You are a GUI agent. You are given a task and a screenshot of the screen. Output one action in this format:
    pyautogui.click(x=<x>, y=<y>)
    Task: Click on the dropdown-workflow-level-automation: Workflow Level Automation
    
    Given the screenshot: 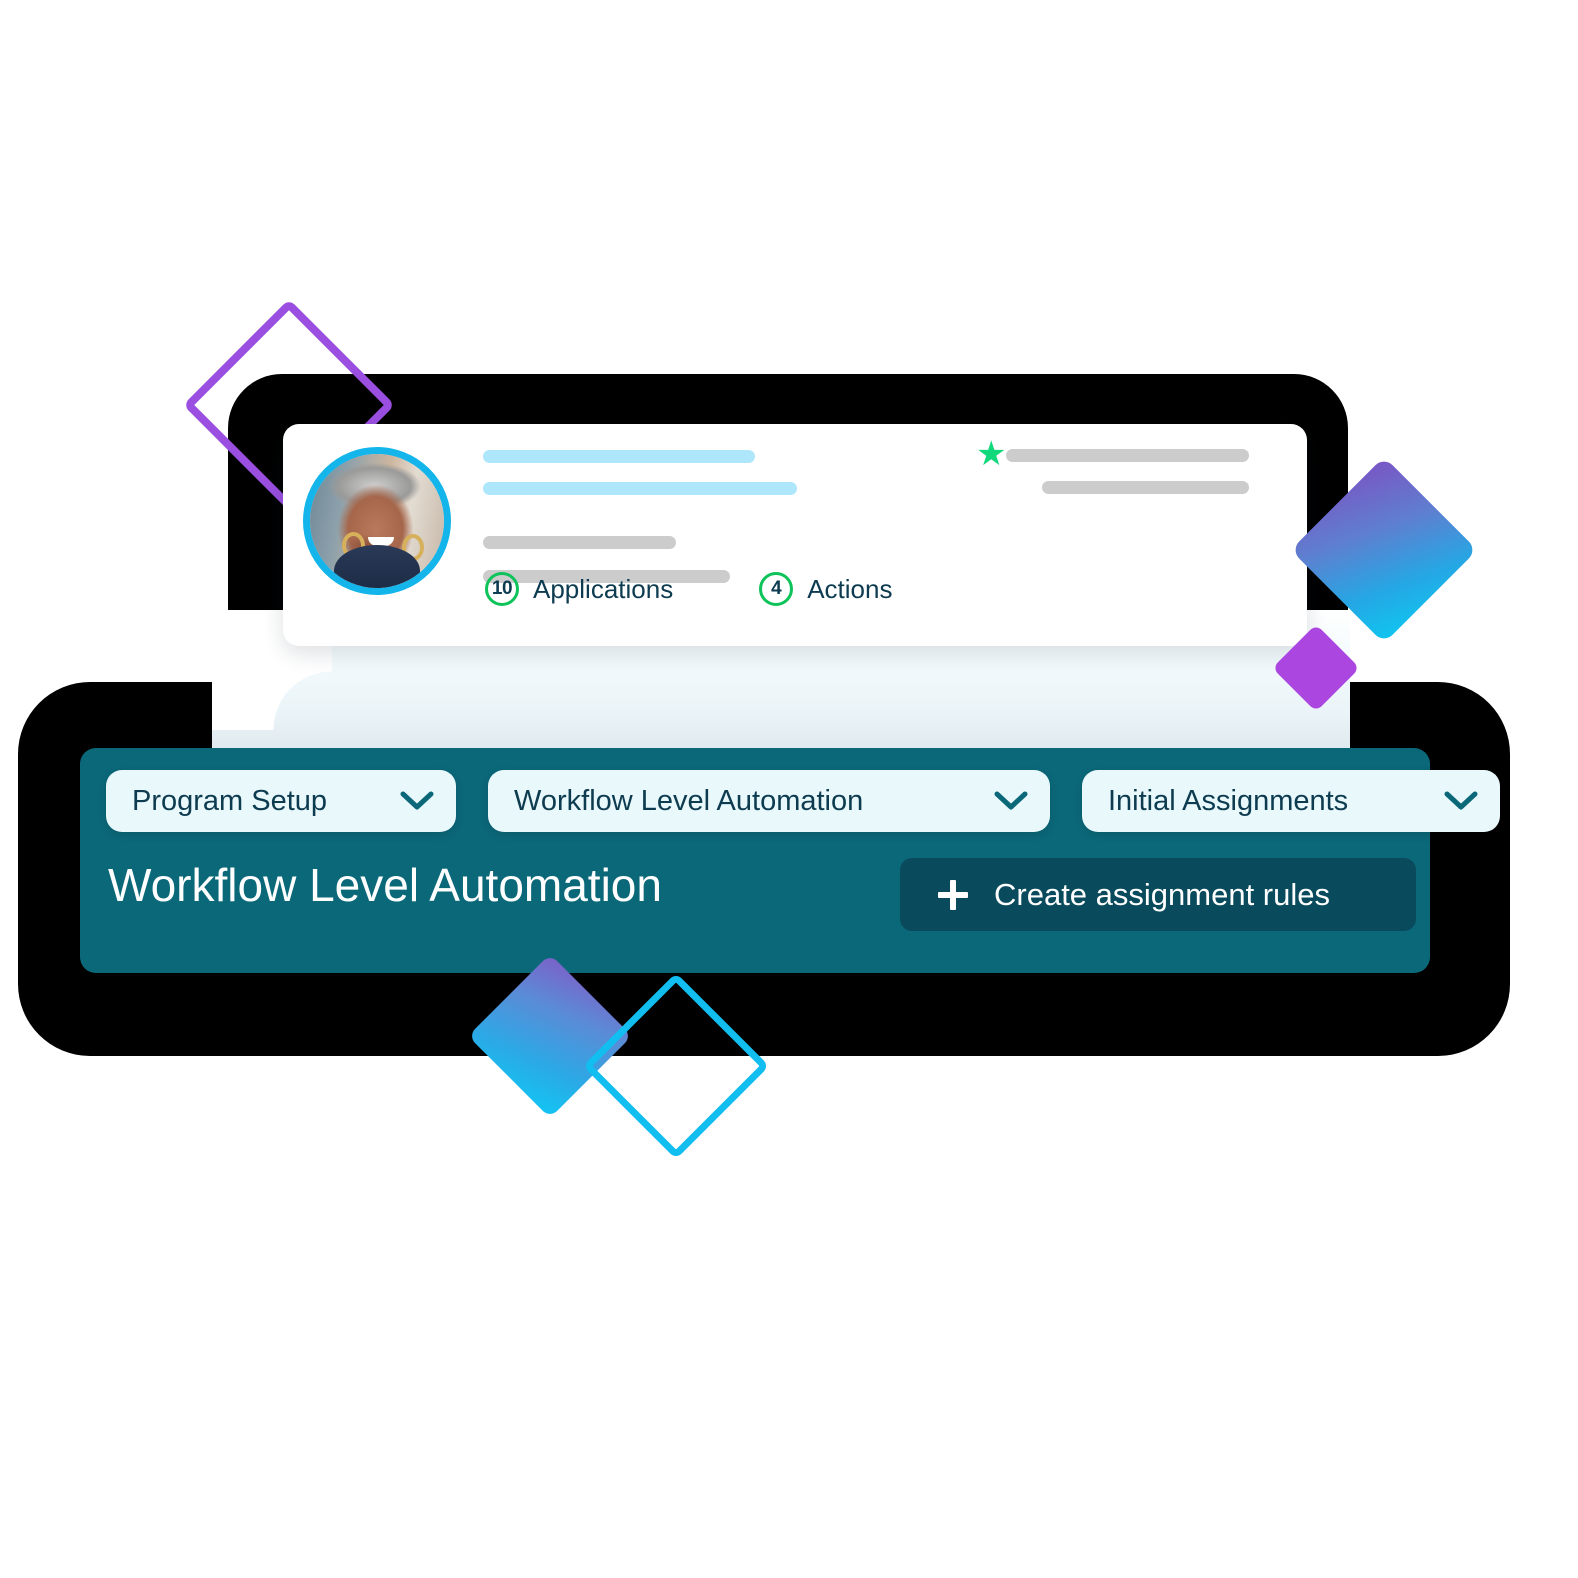 What is the action you would take?
    pyautogui.click(x=769, y=801)
    